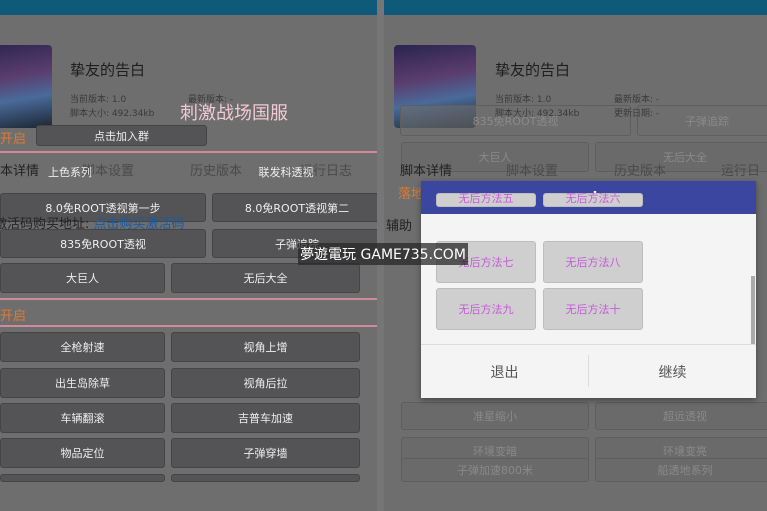 The height and width of the screenshot is (511, 767). Describe the element at coordinates (640, 169) in the screenshot. I see `tab-history: 历史版本` at that location.